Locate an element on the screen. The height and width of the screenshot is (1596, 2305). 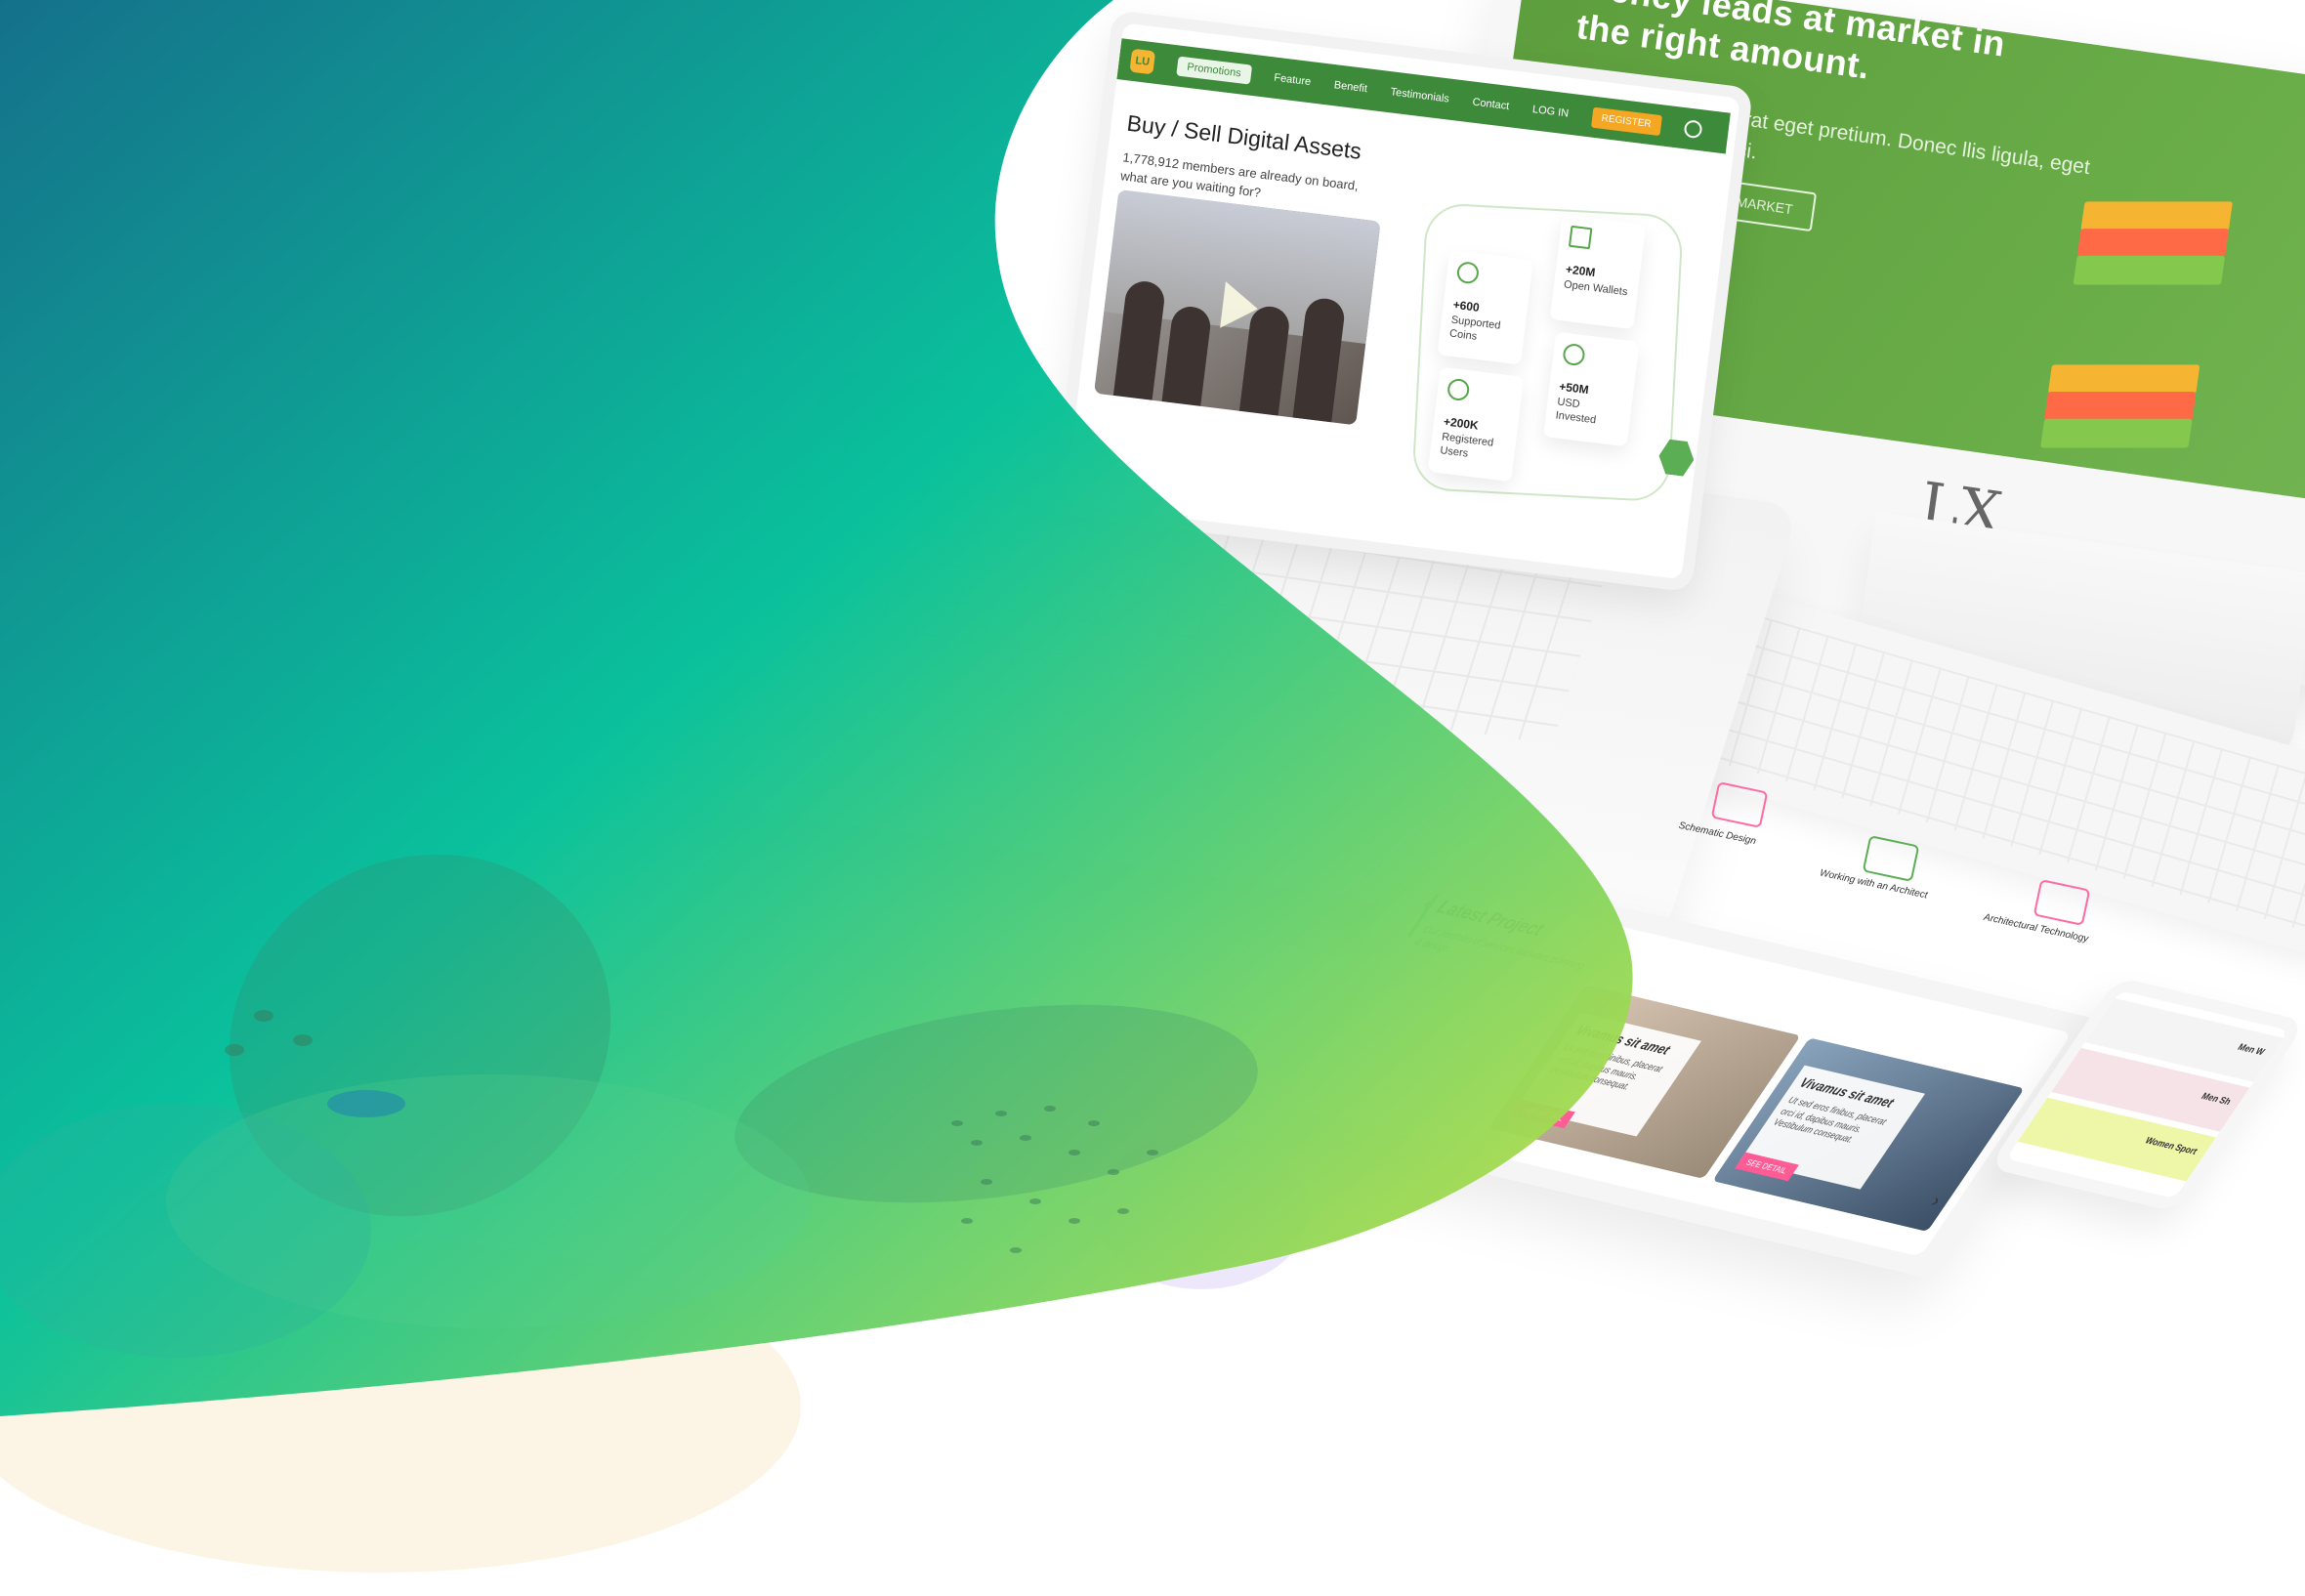
video-thumbnail is located at coordinates (1237, 307).